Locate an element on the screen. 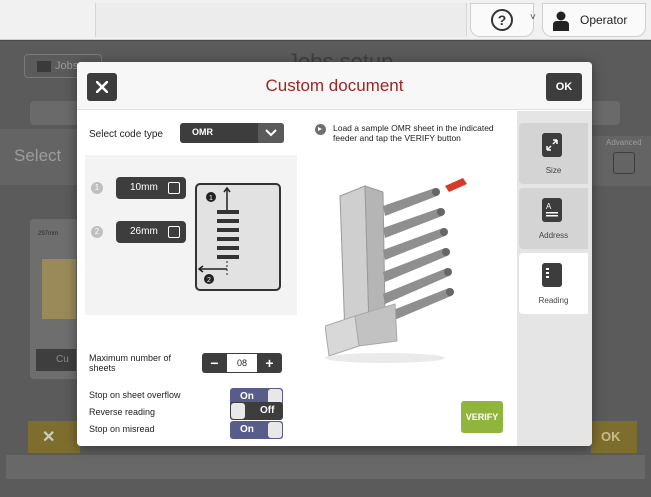 The width and height of the screenshot is (651, 497). help-button: ? is located at coordinates (502, 20).